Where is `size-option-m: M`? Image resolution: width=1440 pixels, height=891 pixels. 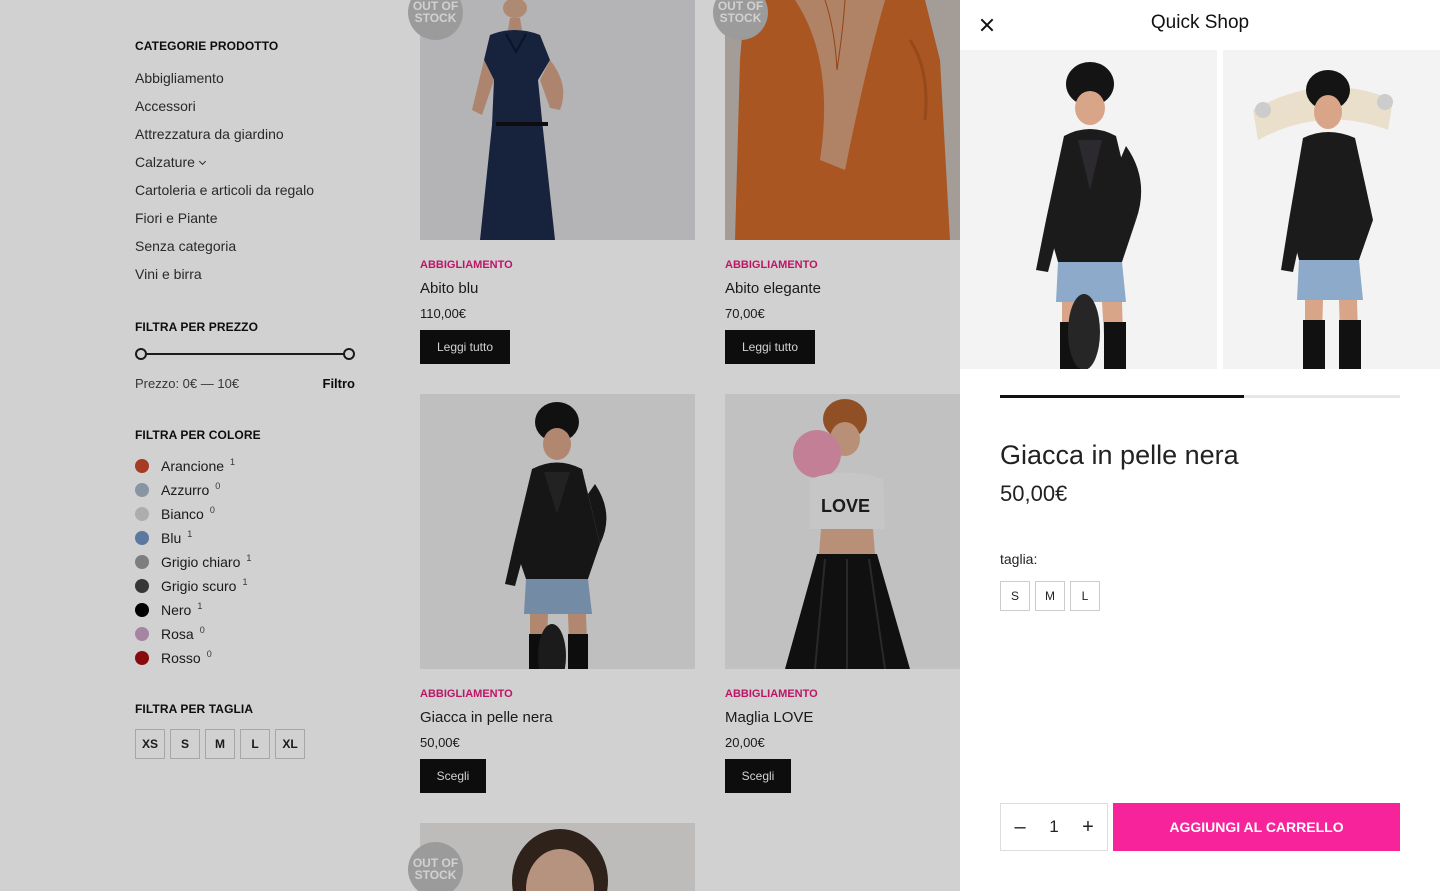
size-option-m: M is located at coordinates (1050, 596).